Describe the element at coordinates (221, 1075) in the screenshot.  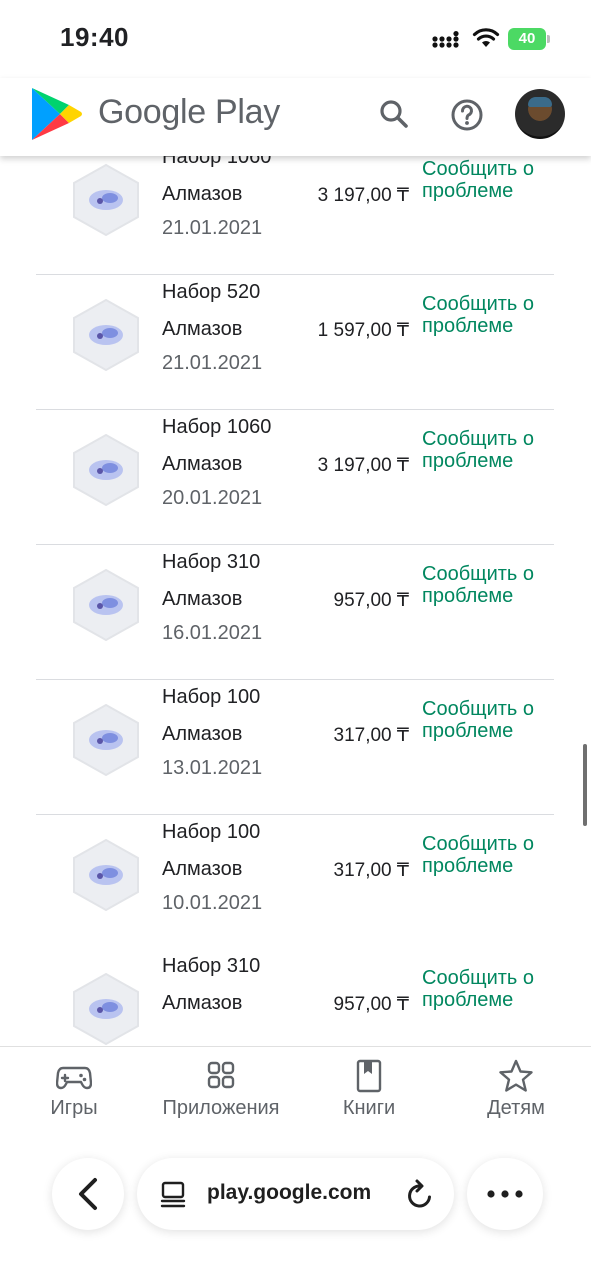
I see `apps-grid-icon` at that location.